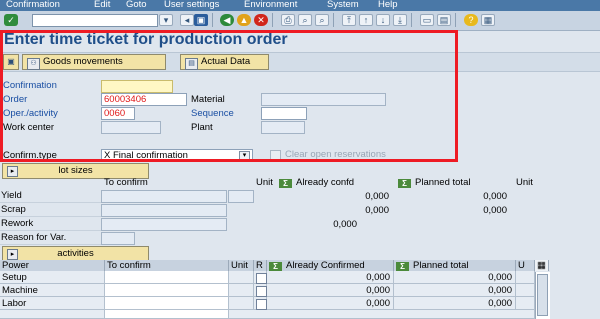 The height and width of the screenshot is (319, 600). Describe the element at coordinates (50, 224) in the screenshot. I see `rework-label: Rework` at that location.